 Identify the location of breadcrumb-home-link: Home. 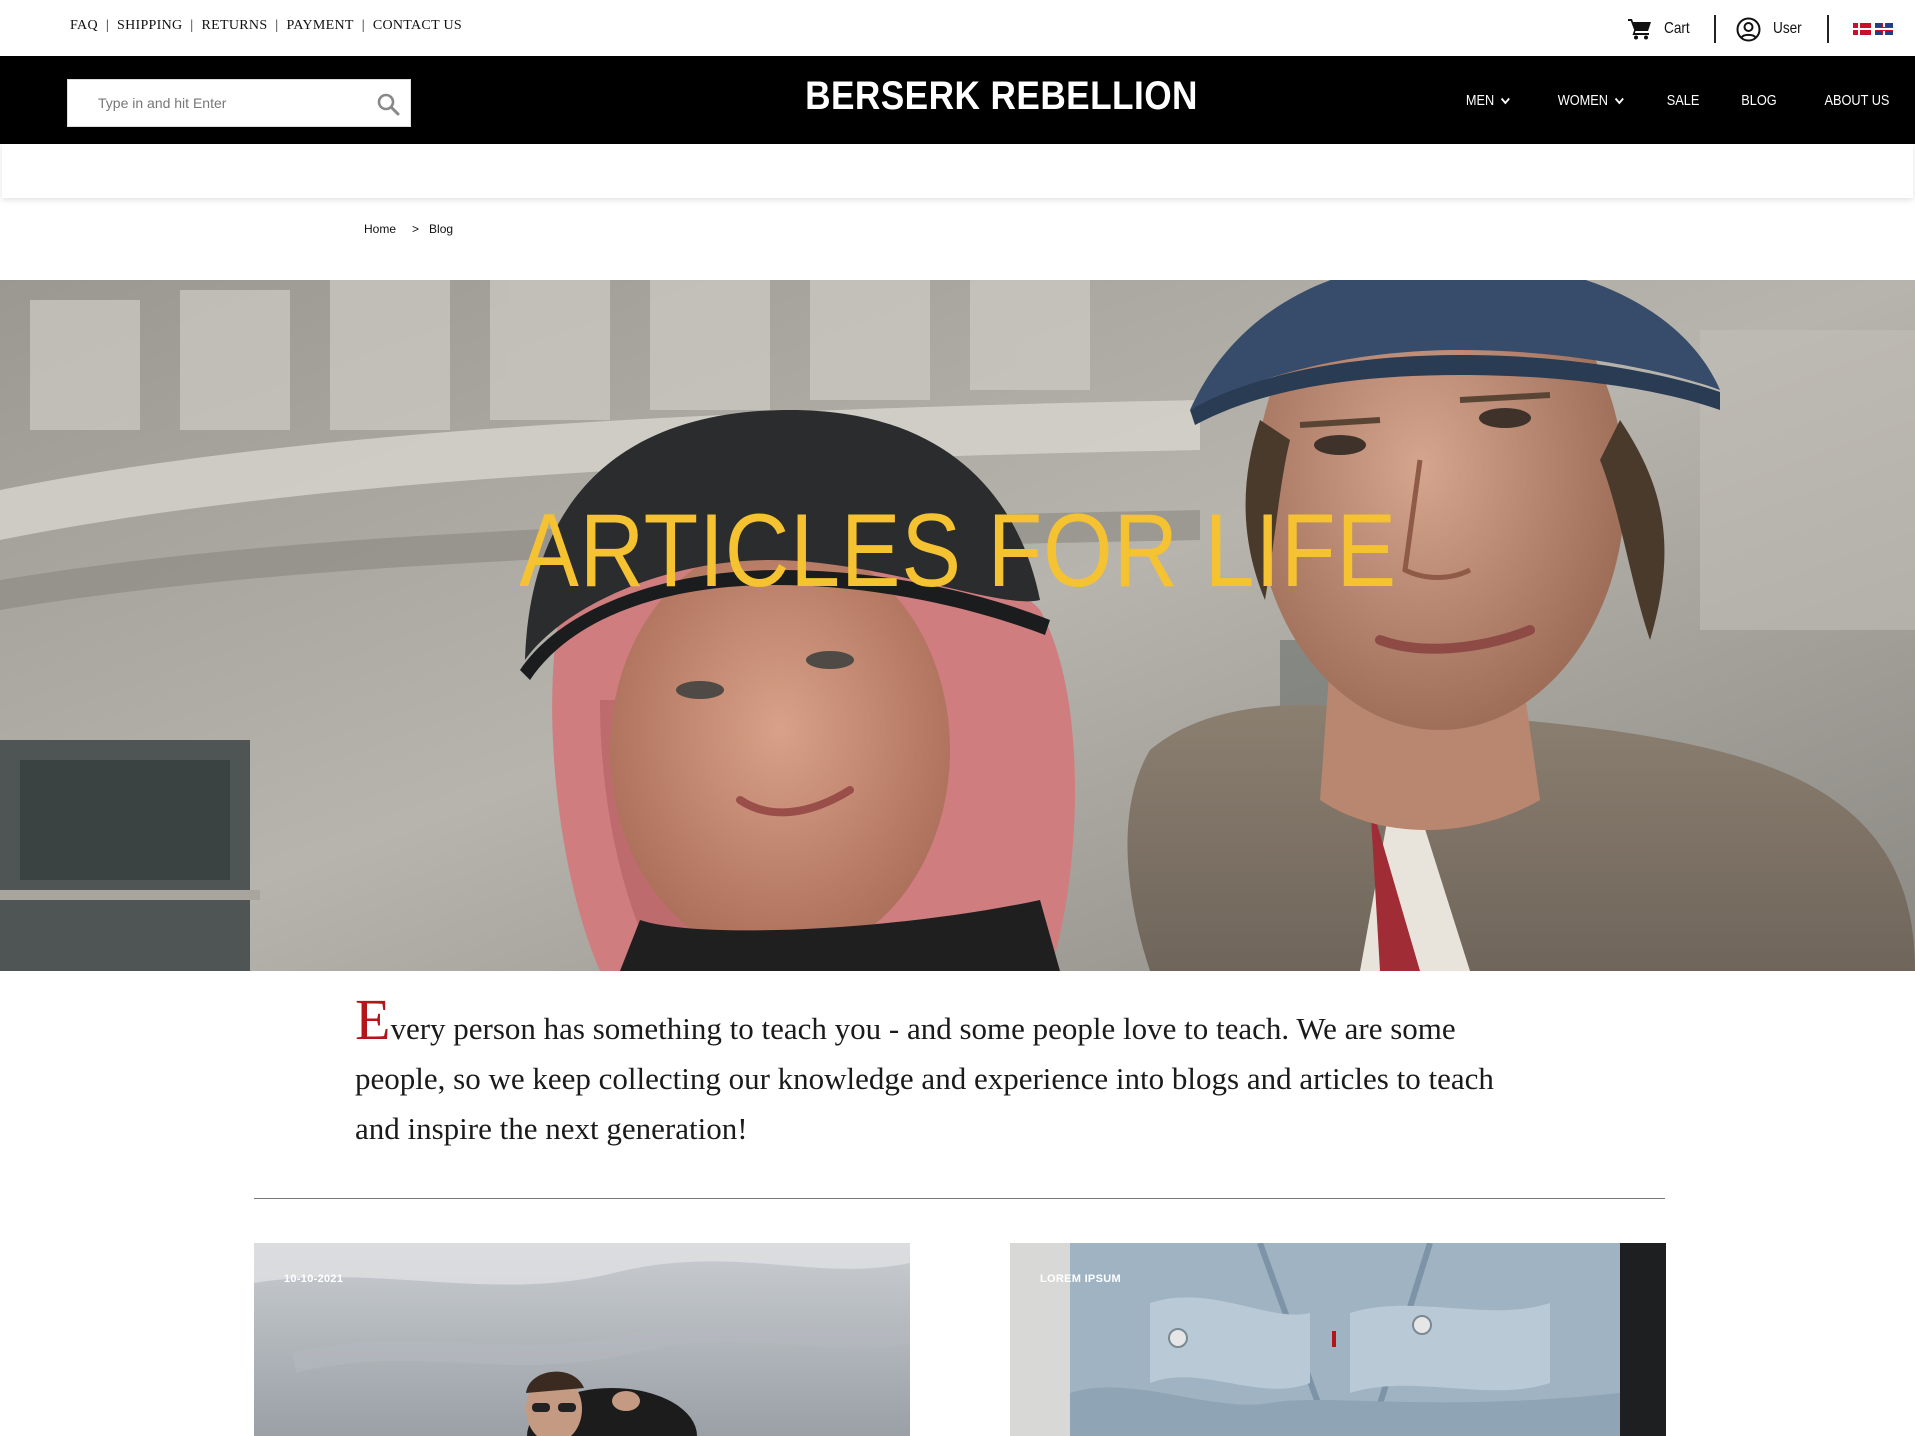
(380, 229).